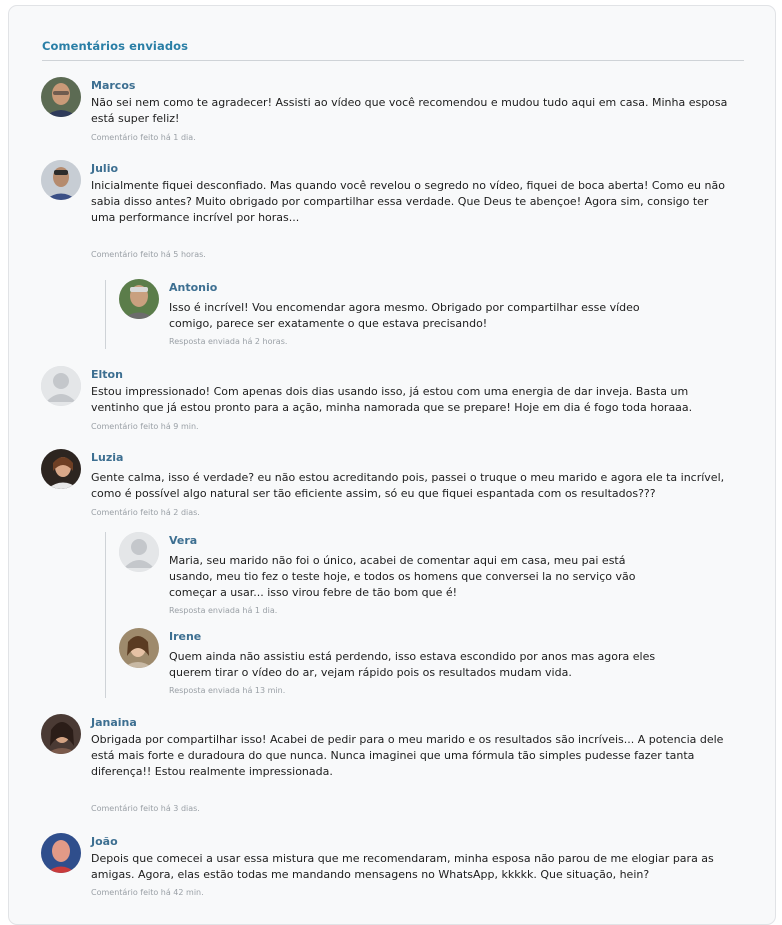 This screenshot has height=925, width=782. What do you see at coordinates (104, 841) in the screenshot?
I see `comment-author: João` at bounding box center [104, 841].